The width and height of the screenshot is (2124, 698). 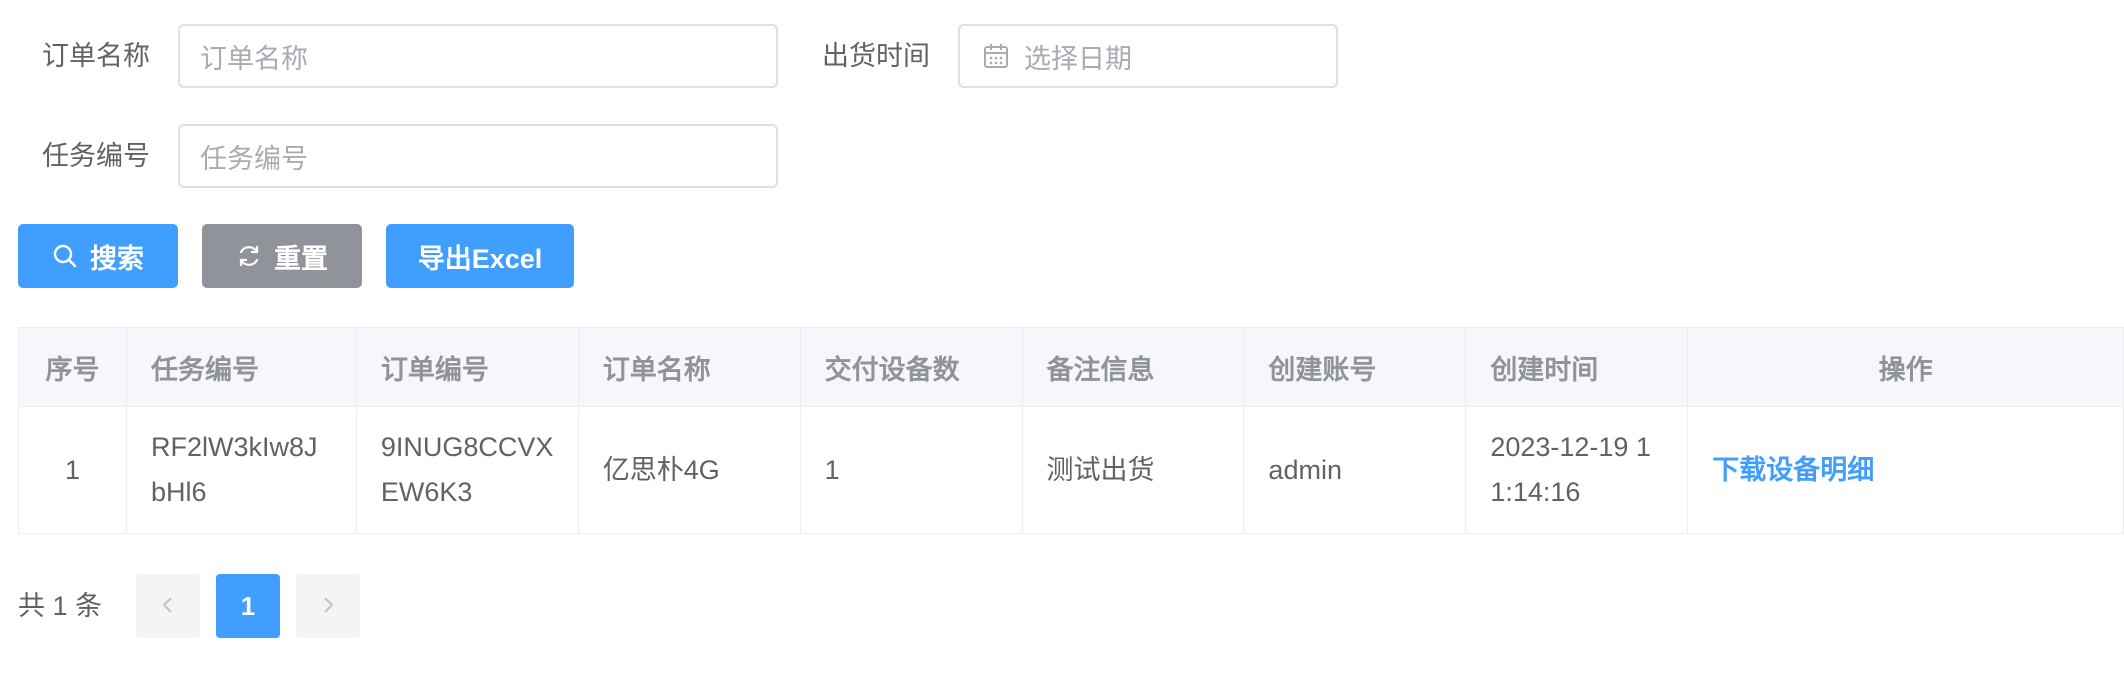 I want to click on page-number-button: 1, so click(x=248, y=606).